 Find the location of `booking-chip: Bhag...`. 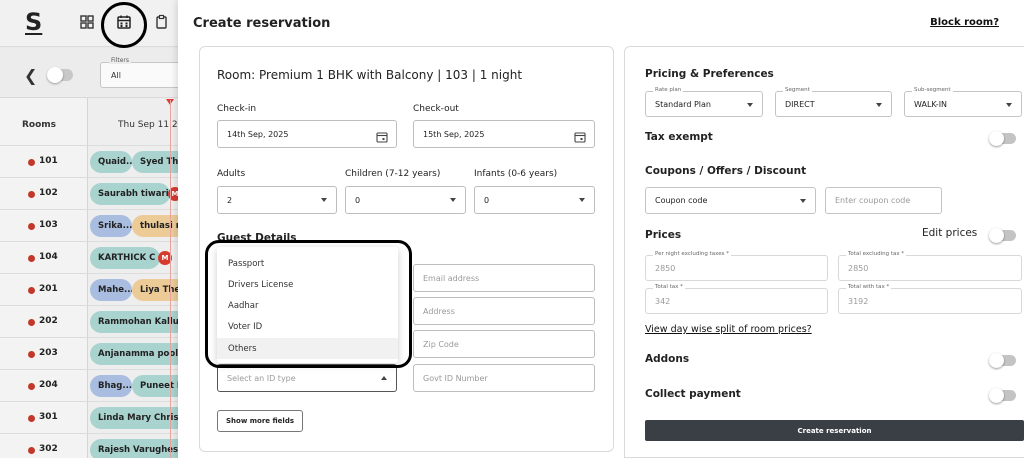

booking-chip: Bhag... is located at coordinates (111, 386).